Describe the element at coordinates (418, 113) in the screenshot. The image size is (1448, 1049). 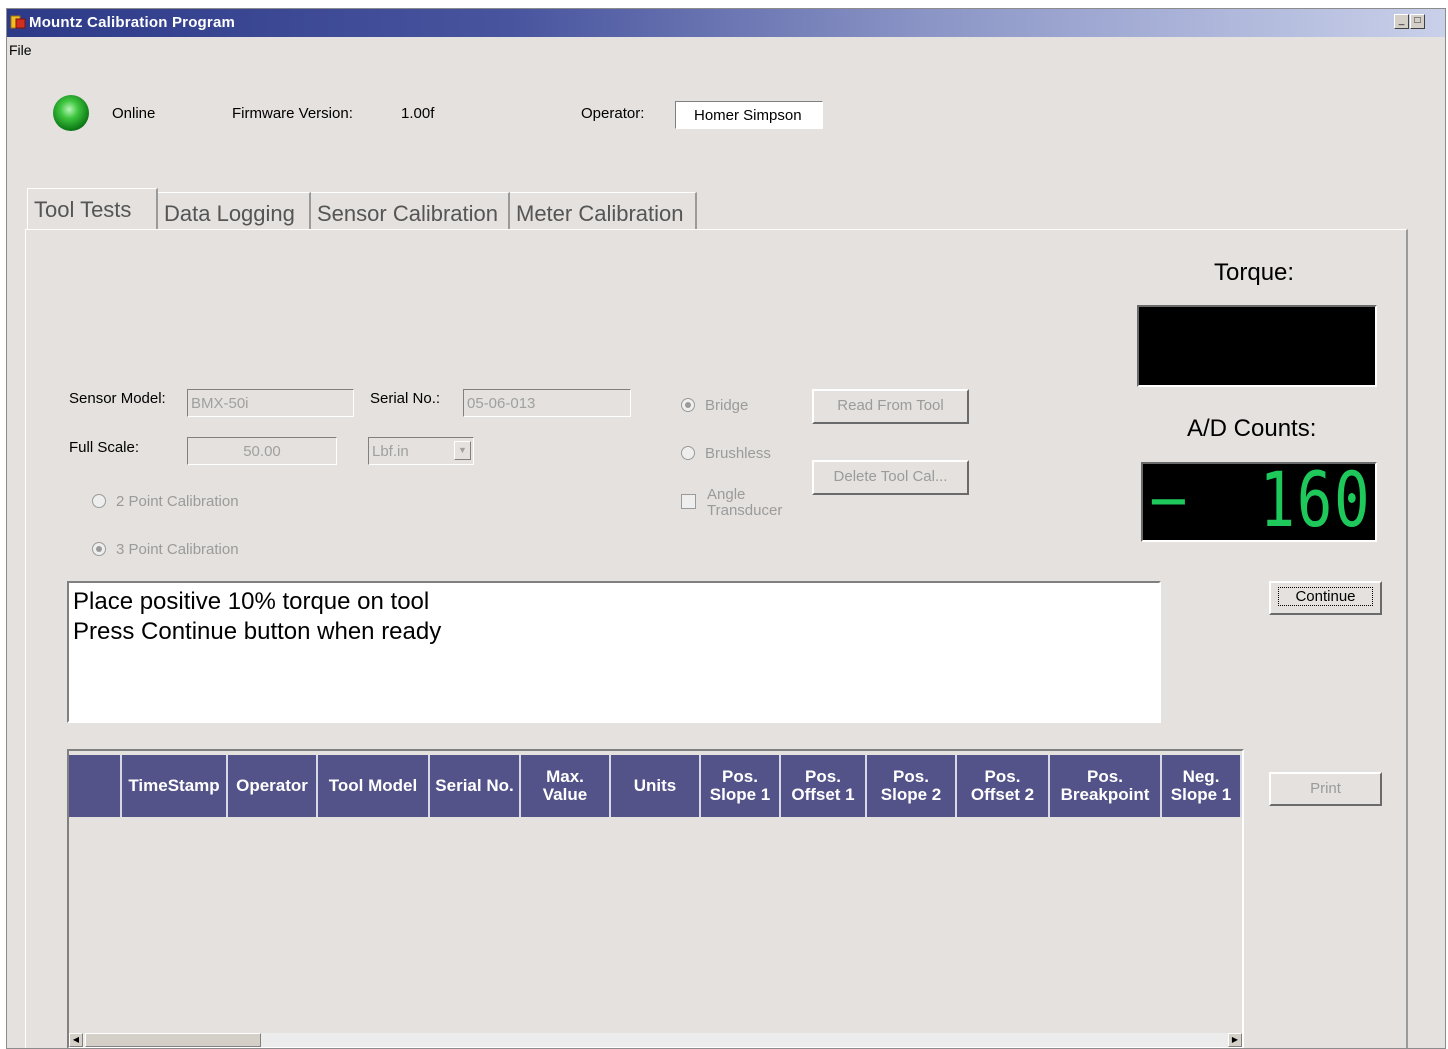
I see `firmware-value: 1.00f` at that location.